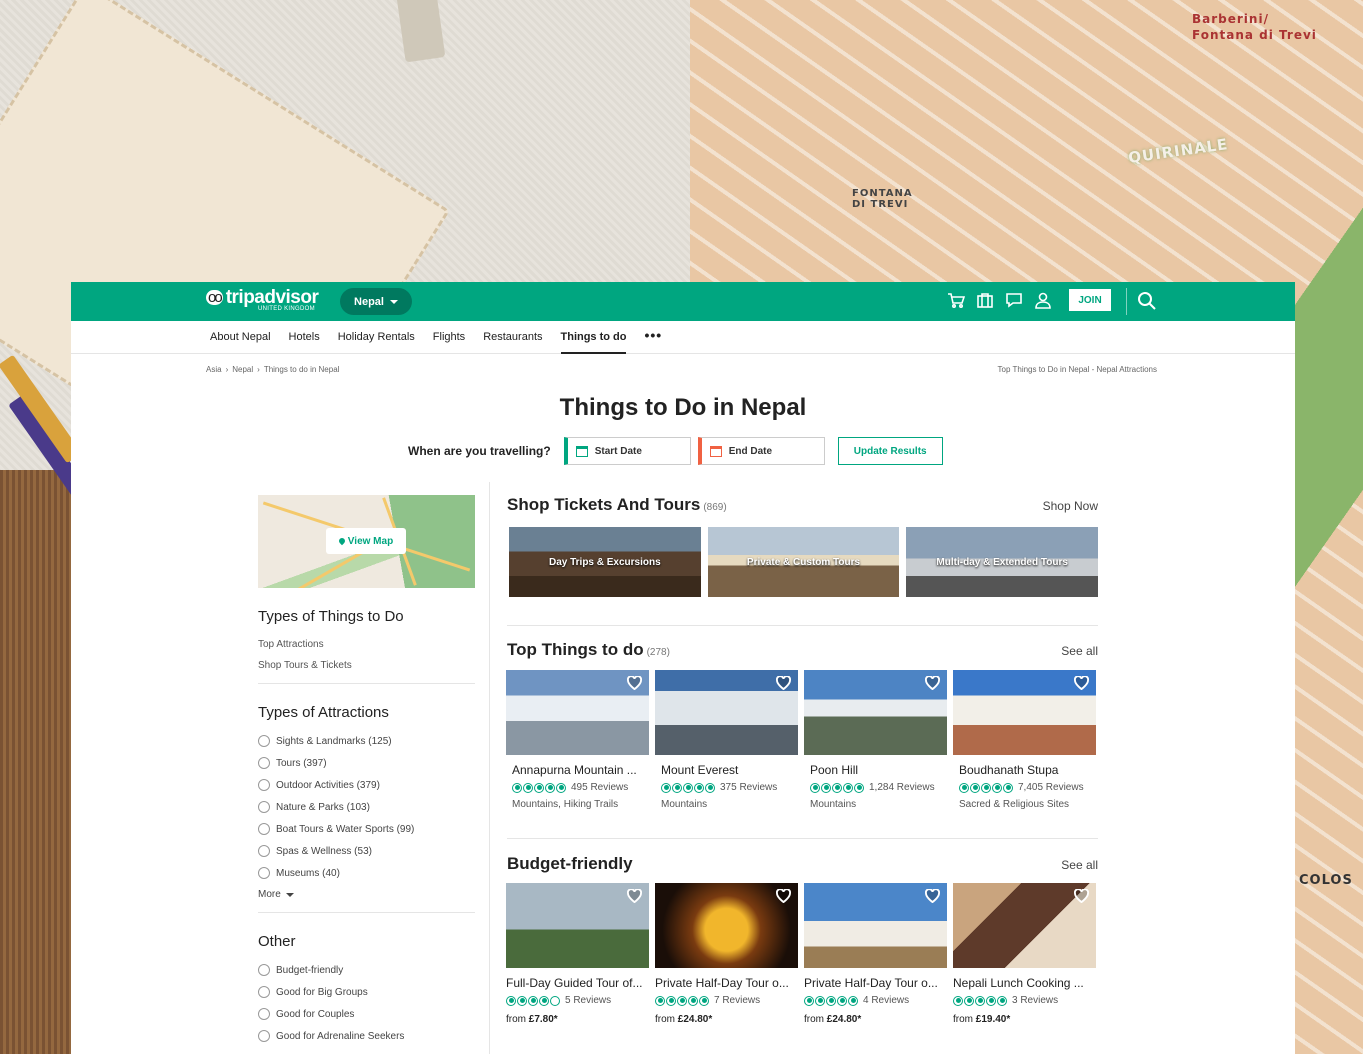 The image size is (1363, 1054). Describe the element at coordinates (449, 337) in the screenshot. I see `nav-flights: Flights` at that location.